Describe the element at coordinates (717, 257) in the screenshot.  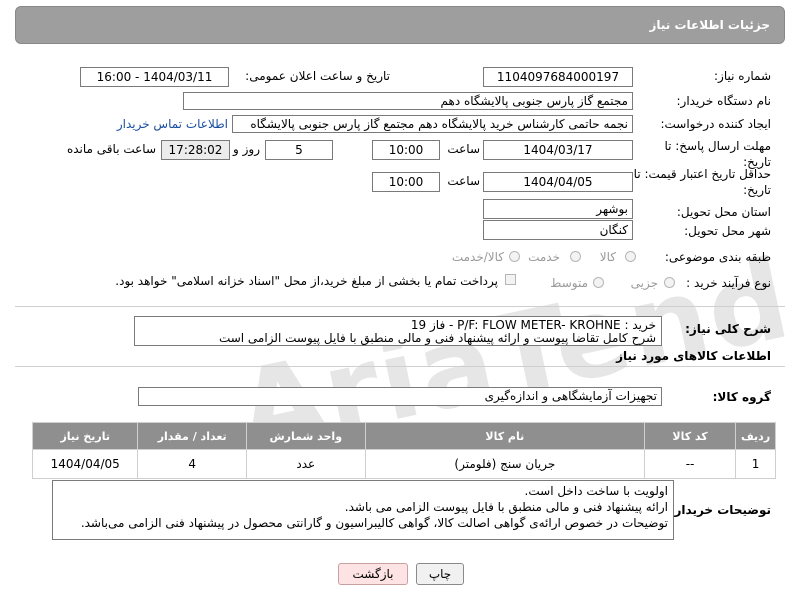
I see `category-label: طبقه بندی موضوعی:` at that location.